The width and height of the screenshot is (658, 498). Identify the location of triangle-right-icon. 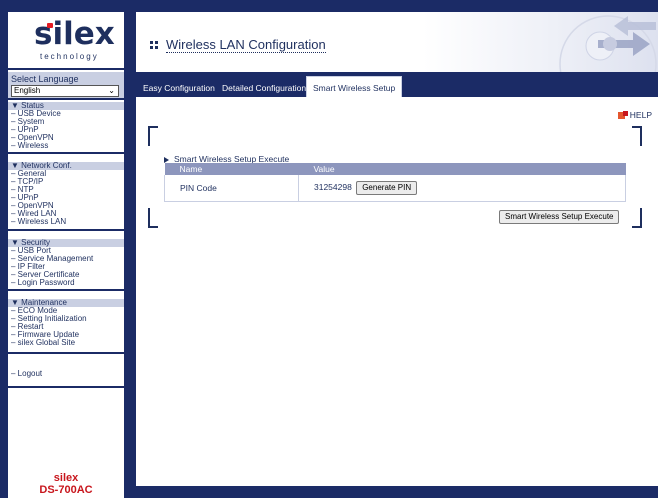
(166, 159).